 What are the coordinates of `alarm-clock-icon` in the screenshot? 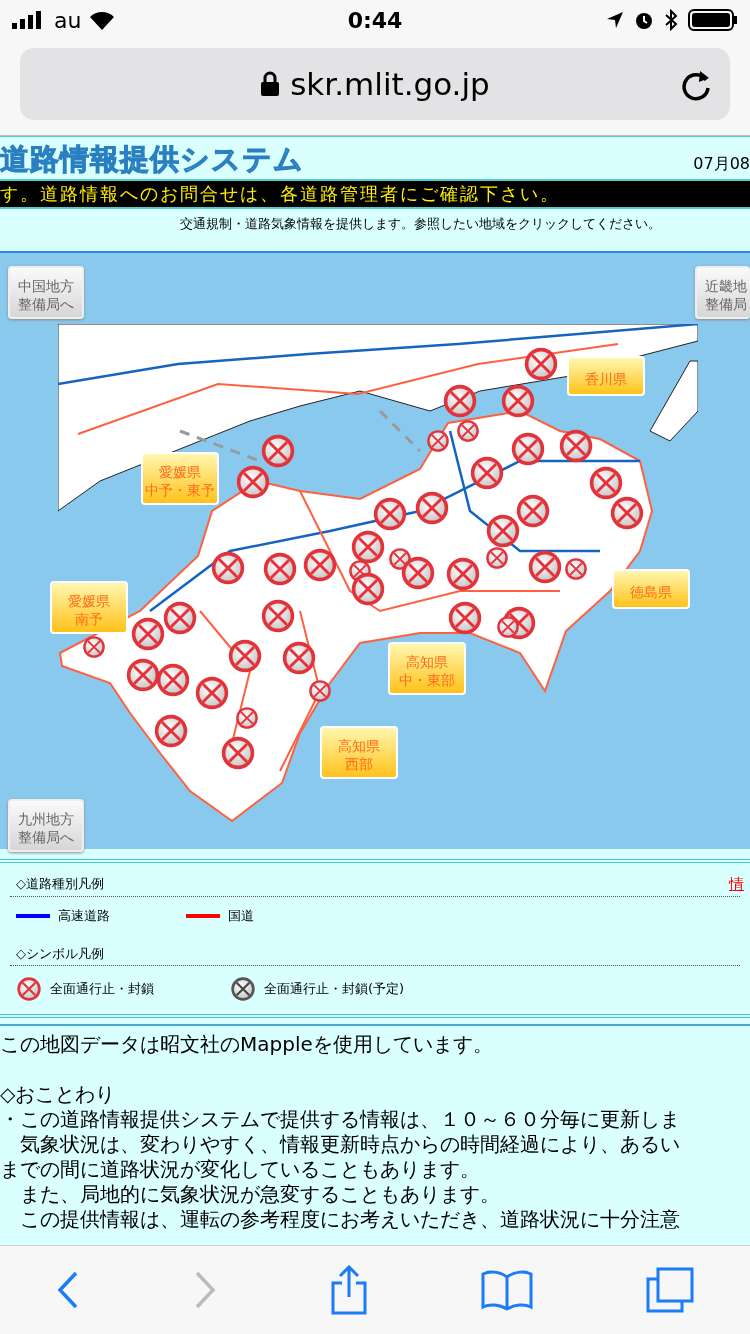 It's located at (644, 20).